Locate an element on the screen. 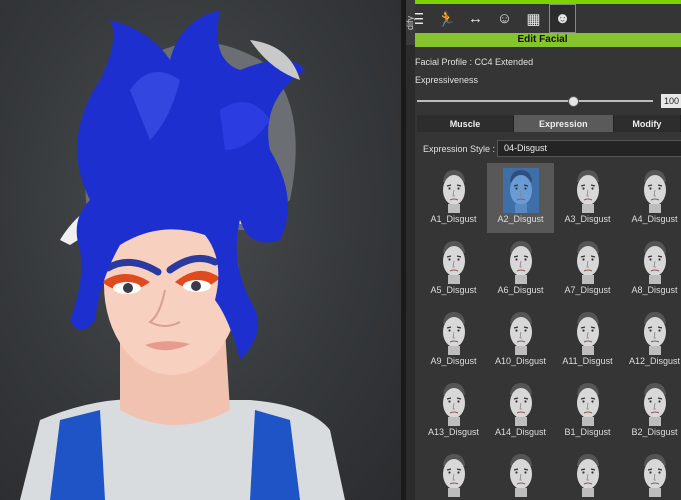 The width and height of the screenshot is (681, 500). side-tab-modify: dify is located at coordinates (410, 22).